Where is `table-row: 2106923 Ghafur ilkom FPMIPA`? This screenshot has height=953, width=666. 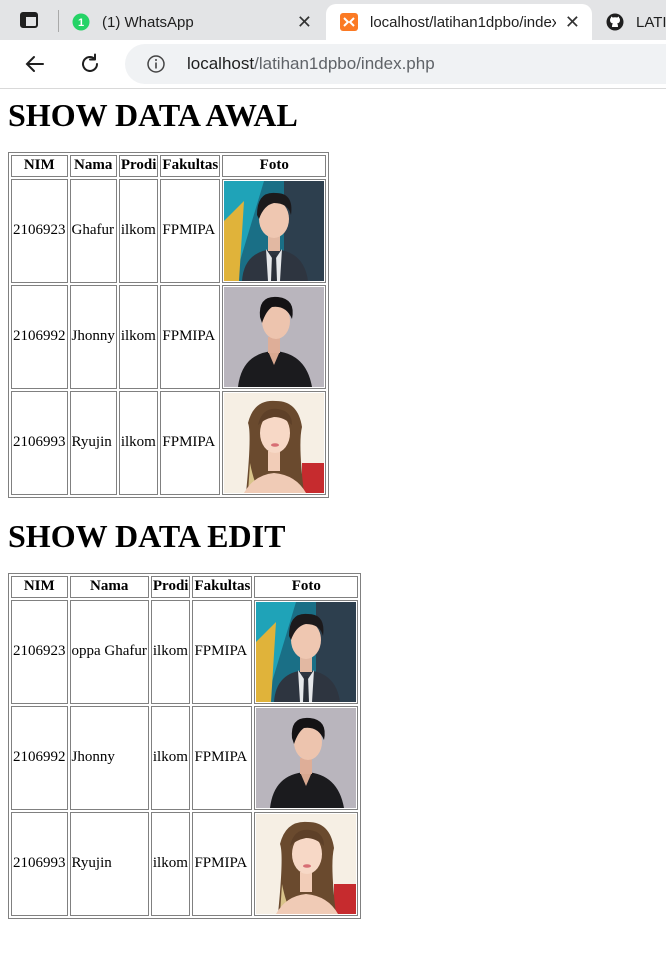 table-row: 2106923 Ghafur ilkom FPMIPA is located at coordinates (169, 230).